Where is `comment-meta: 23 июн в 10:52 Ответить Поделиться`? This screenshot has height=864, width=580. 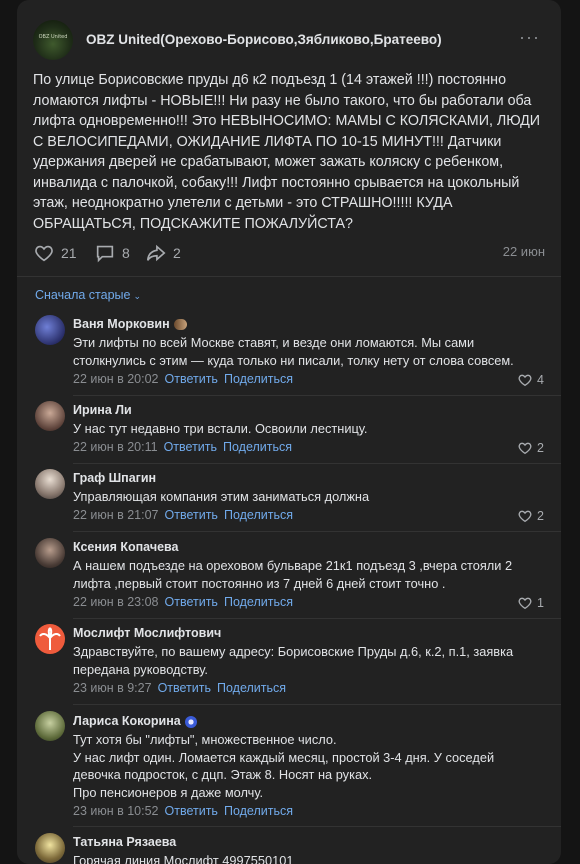
comment-meta: 23 июн в 10:52 Ответить Поделиться is located at coordinates (183, 811).